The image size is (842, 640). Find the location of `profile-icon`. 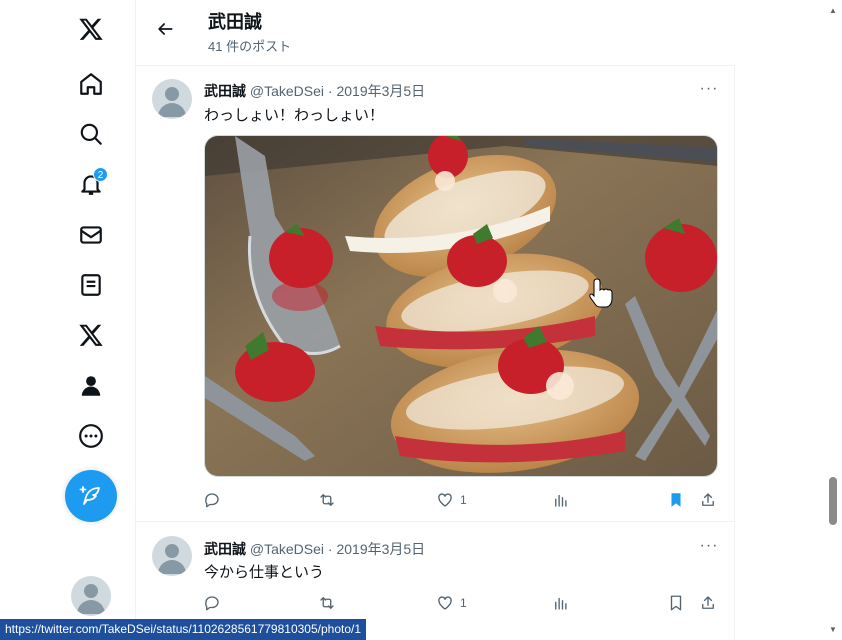

profile-icon is located at coordinates (91, 386).